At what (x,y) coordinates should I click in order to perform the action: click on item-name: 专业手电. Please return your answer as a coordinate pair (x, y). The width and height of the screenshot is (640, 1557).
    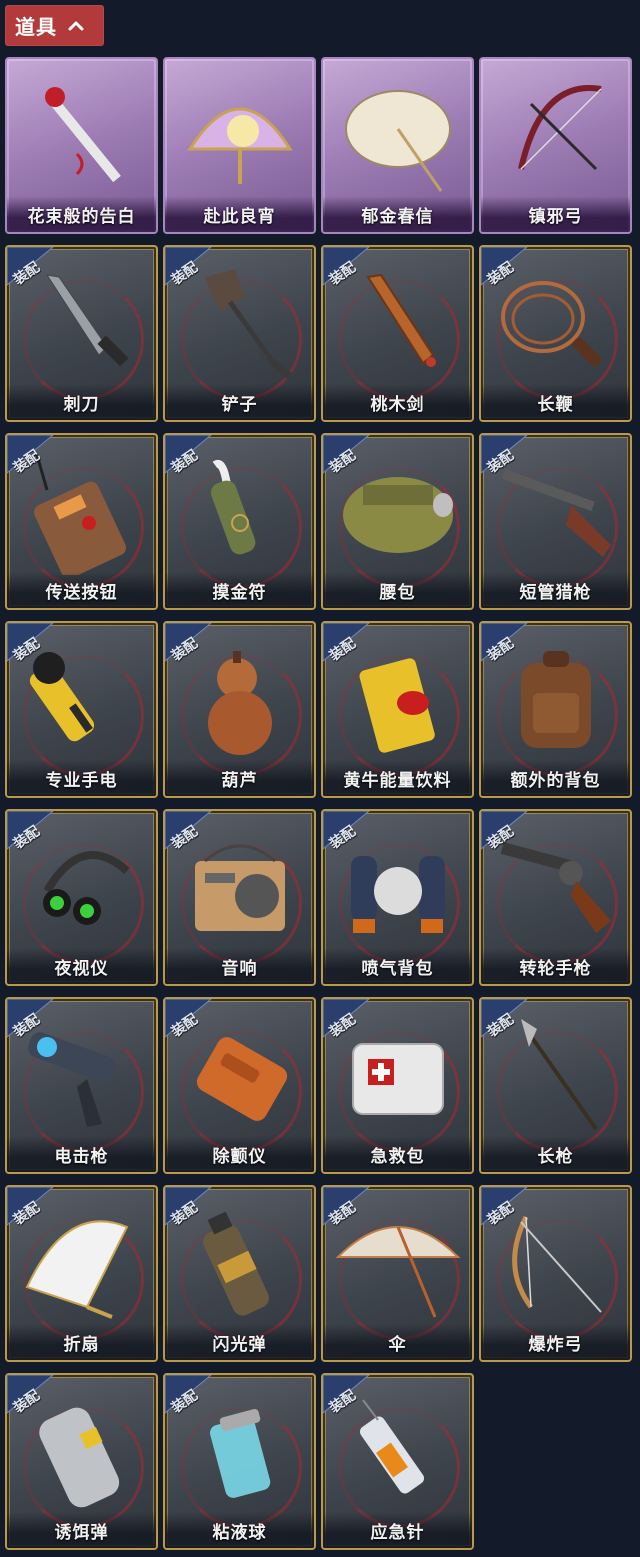
    Looking at the image, I should click on (81, 780).